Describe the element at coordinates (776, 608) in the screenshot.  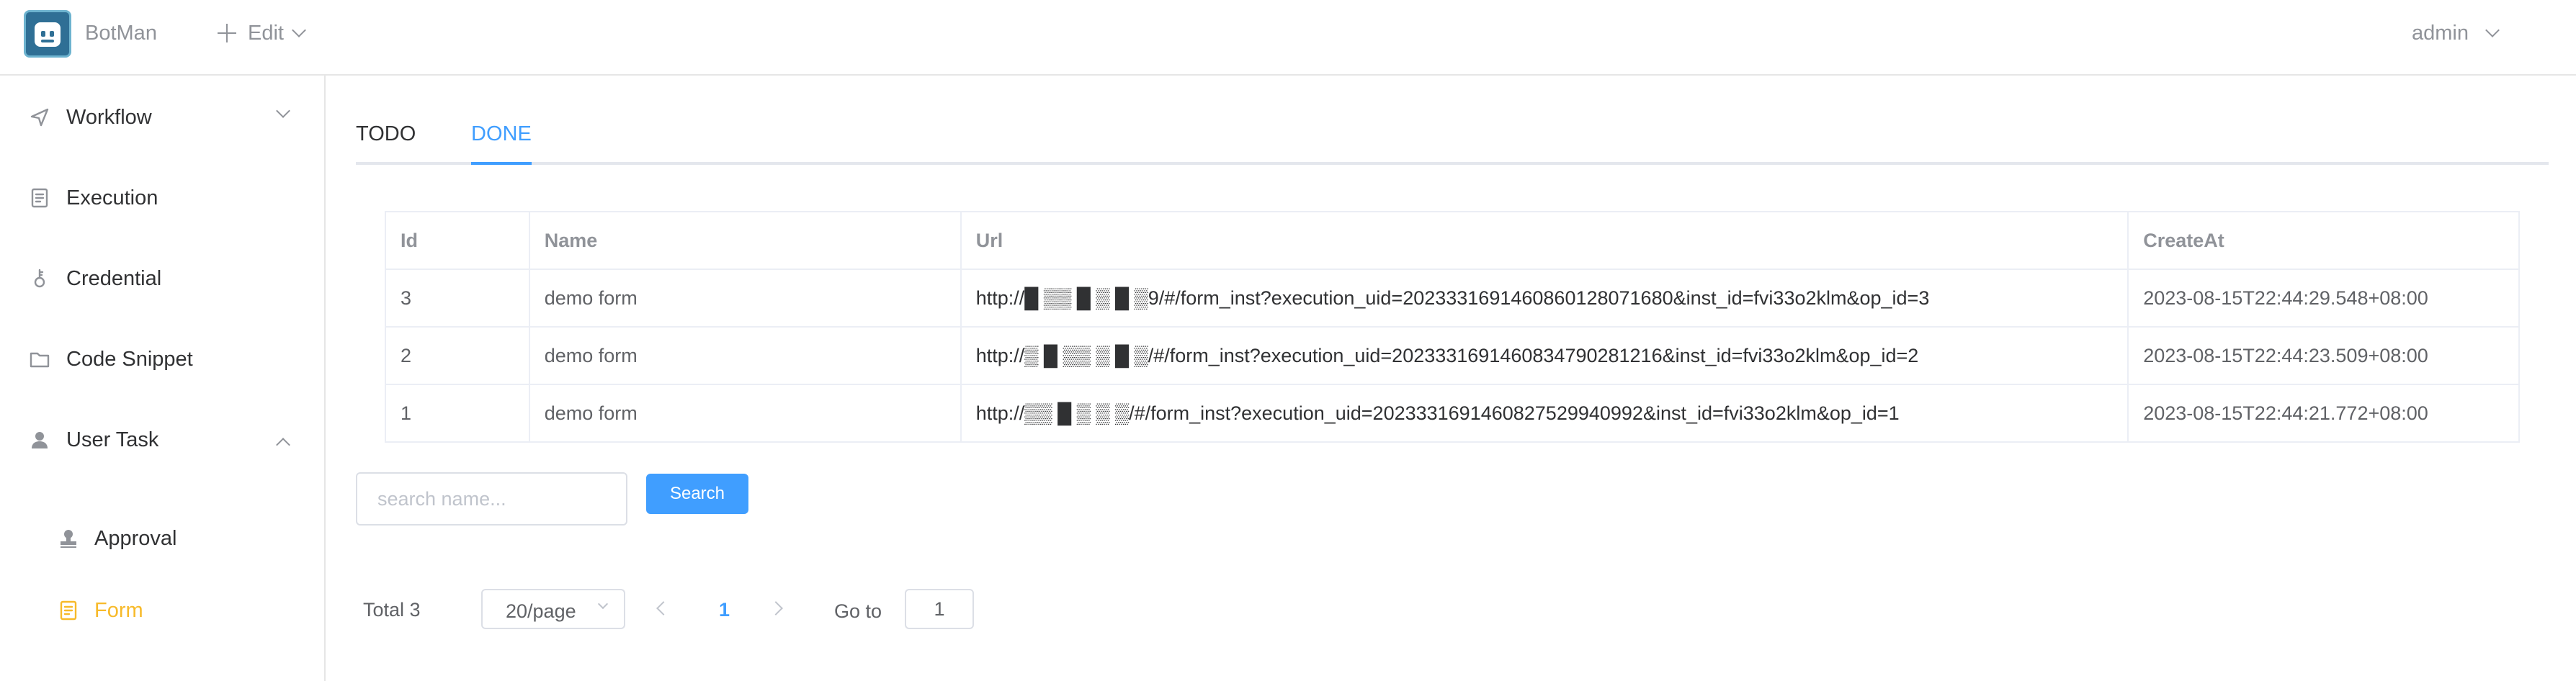
I see `next-page-icon` at that location.